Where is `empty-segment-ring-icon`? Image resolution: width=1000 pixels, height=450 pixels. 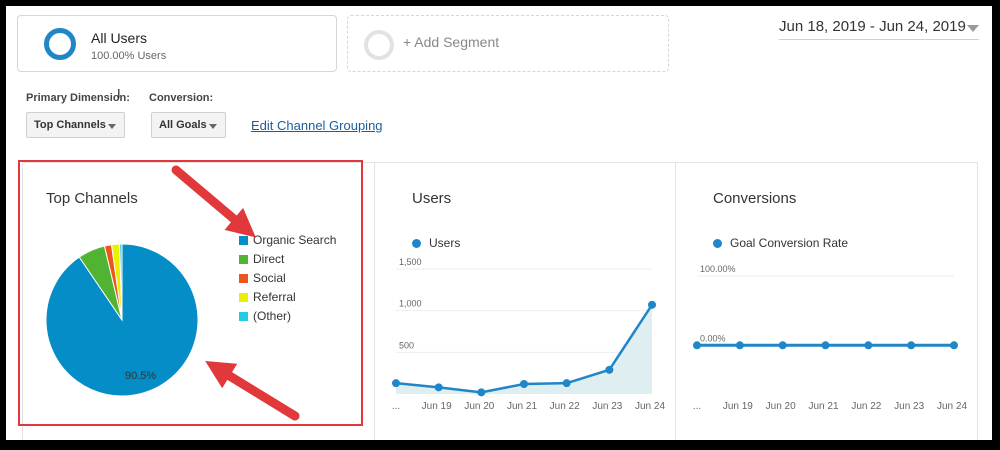
empty-segment-ring-icon is located at coordinates (379, 45).